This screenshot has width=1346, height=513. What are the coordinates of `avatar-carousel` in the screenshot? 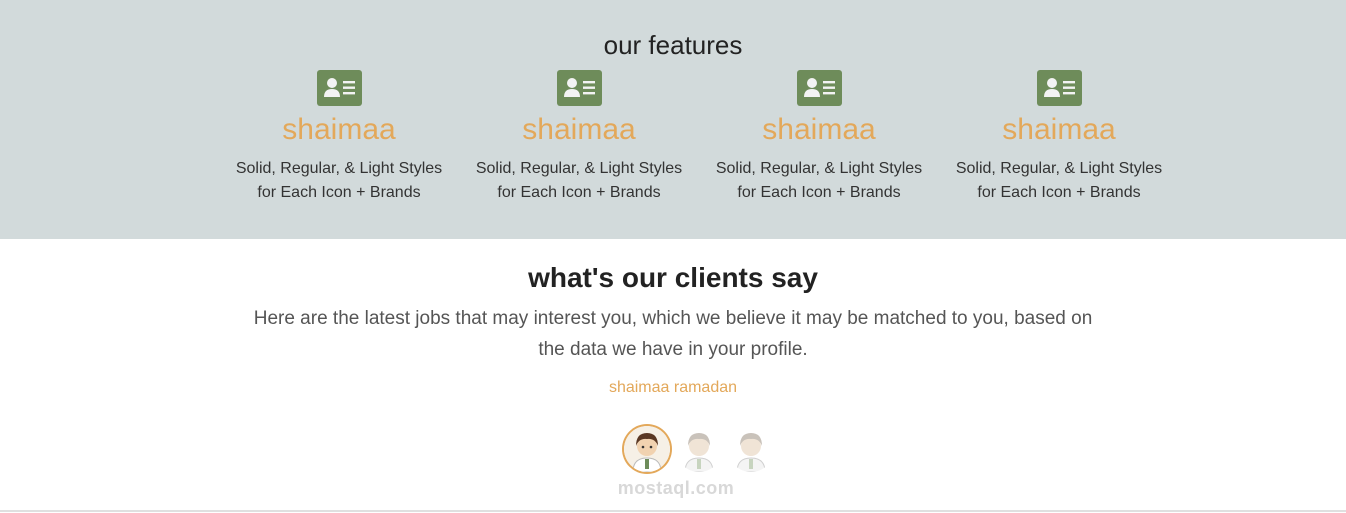 It's located at (697, 451).